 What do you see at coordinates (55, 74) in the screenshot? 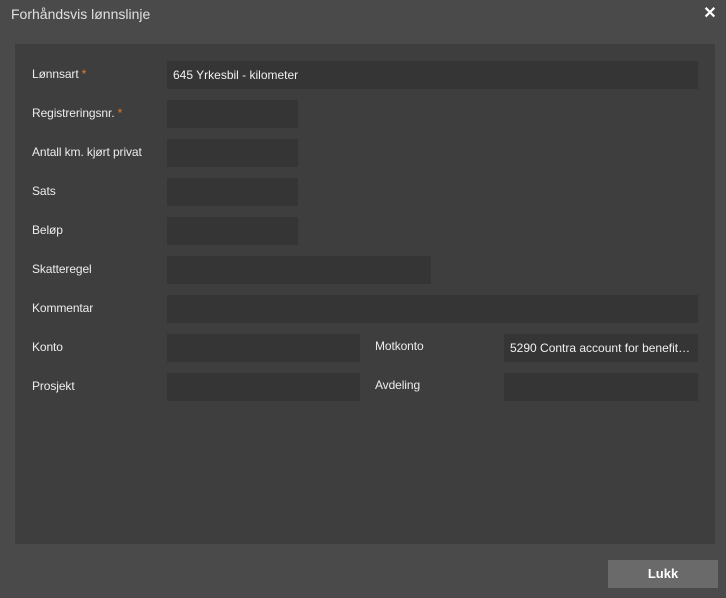
I see `lonnsart-label-text: Lønnsart` at bounding box center [55, 74].